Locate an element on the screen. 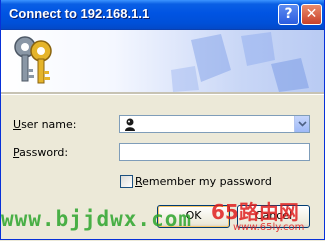 Image resolution: width=325 pixels, height=241 pixels. username-dropdown-button is located at coordinates (301, 124).